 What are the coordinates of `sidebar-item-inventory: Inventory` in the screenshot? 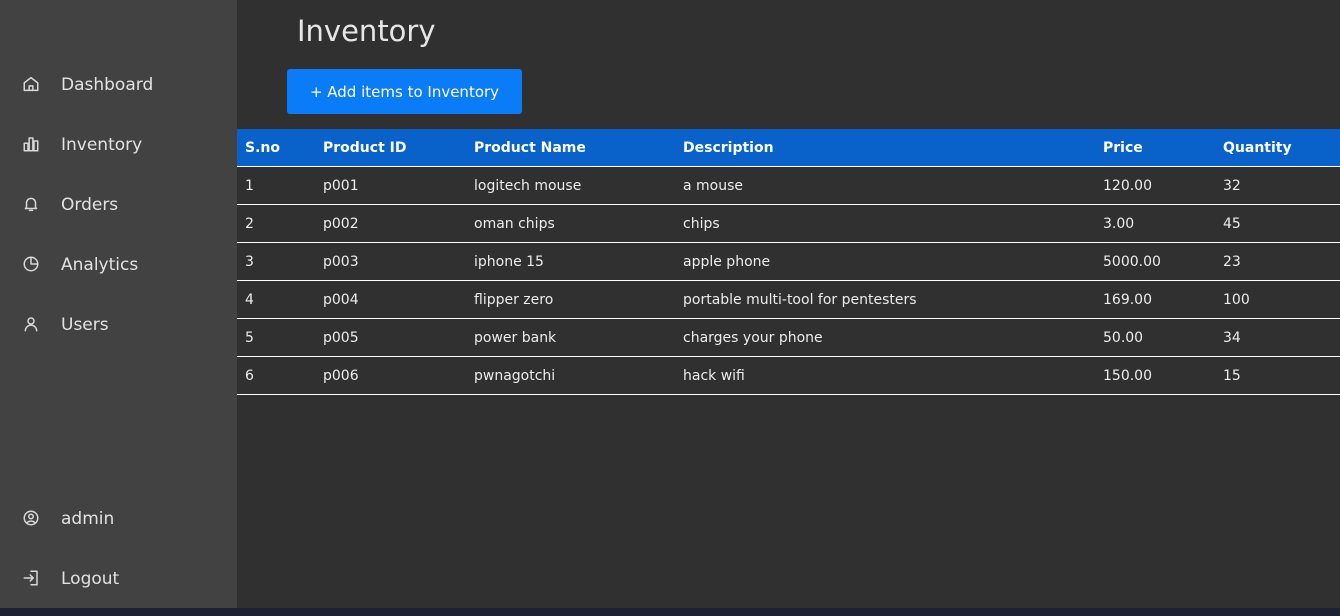 It's located at (118, 145).